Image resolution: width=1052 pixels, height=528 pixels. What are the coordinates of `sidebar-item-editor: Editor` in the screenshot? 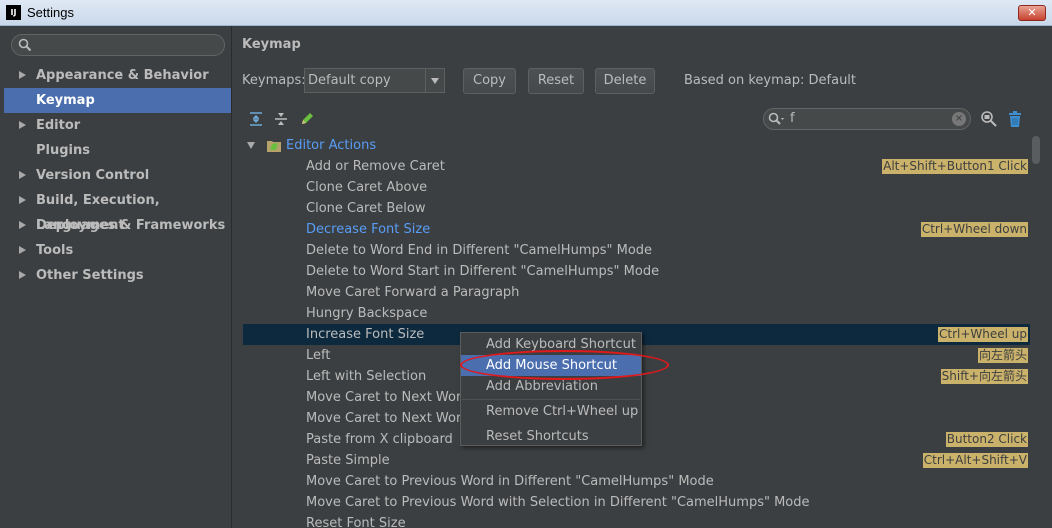 It's located at (117, 125).